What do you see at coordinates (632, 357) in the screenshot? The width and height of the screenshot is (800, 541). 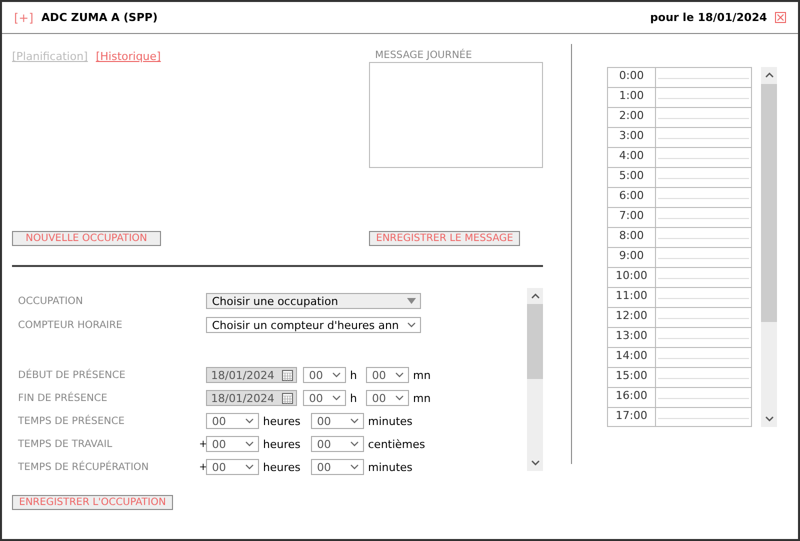 I see `hour-label: 14:00` at bounding box center [632, 357].